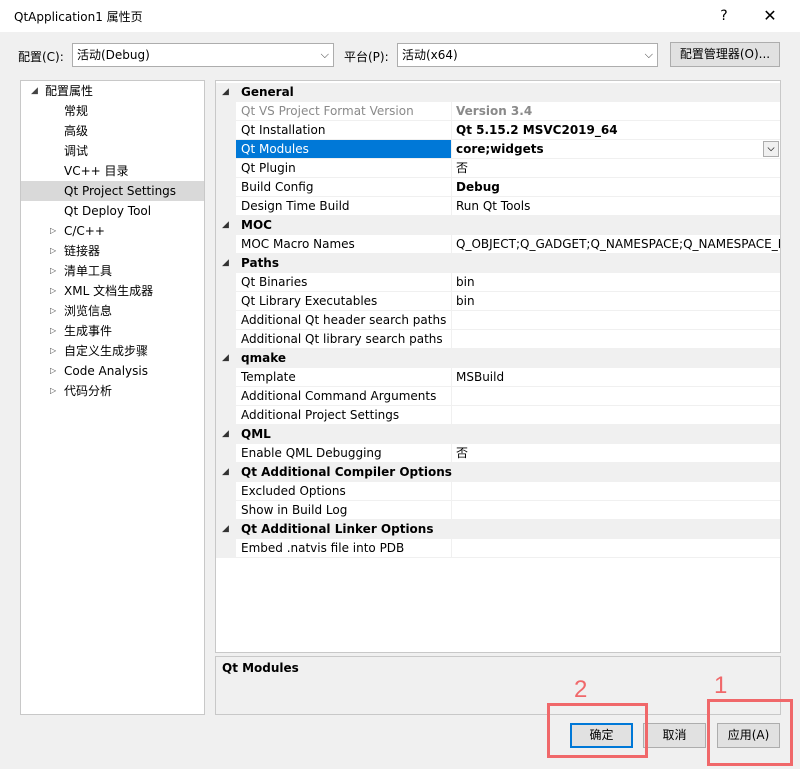 The width and height of the screenshot is (800, 769). Describe the element at coordinates (109, 291) in the screenshot. I see `tree-item-label: XML 文档生成器` at that location.